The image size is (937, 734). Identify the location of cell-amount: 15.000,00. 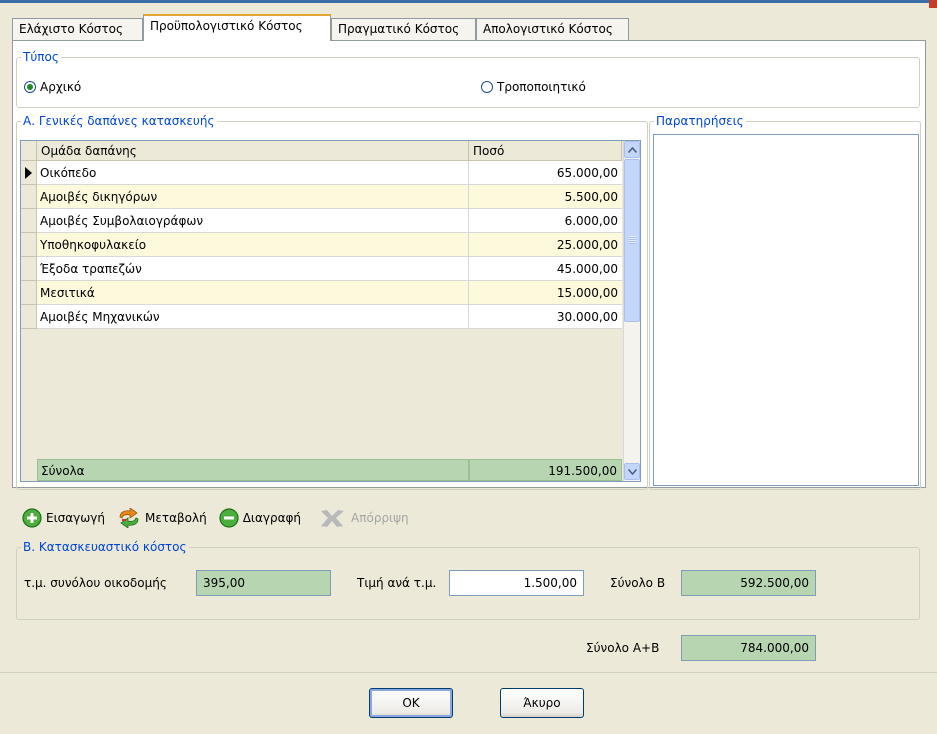
(545, 293).